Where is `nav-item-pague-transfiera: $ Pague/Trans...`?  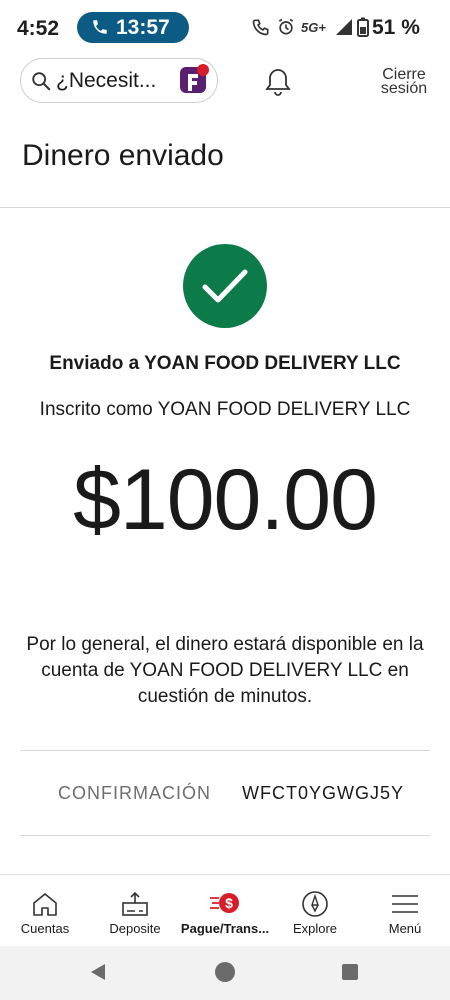
nav-item-pague-transfiera: $ Pague/Trans... is located at coordinates (225, 911).